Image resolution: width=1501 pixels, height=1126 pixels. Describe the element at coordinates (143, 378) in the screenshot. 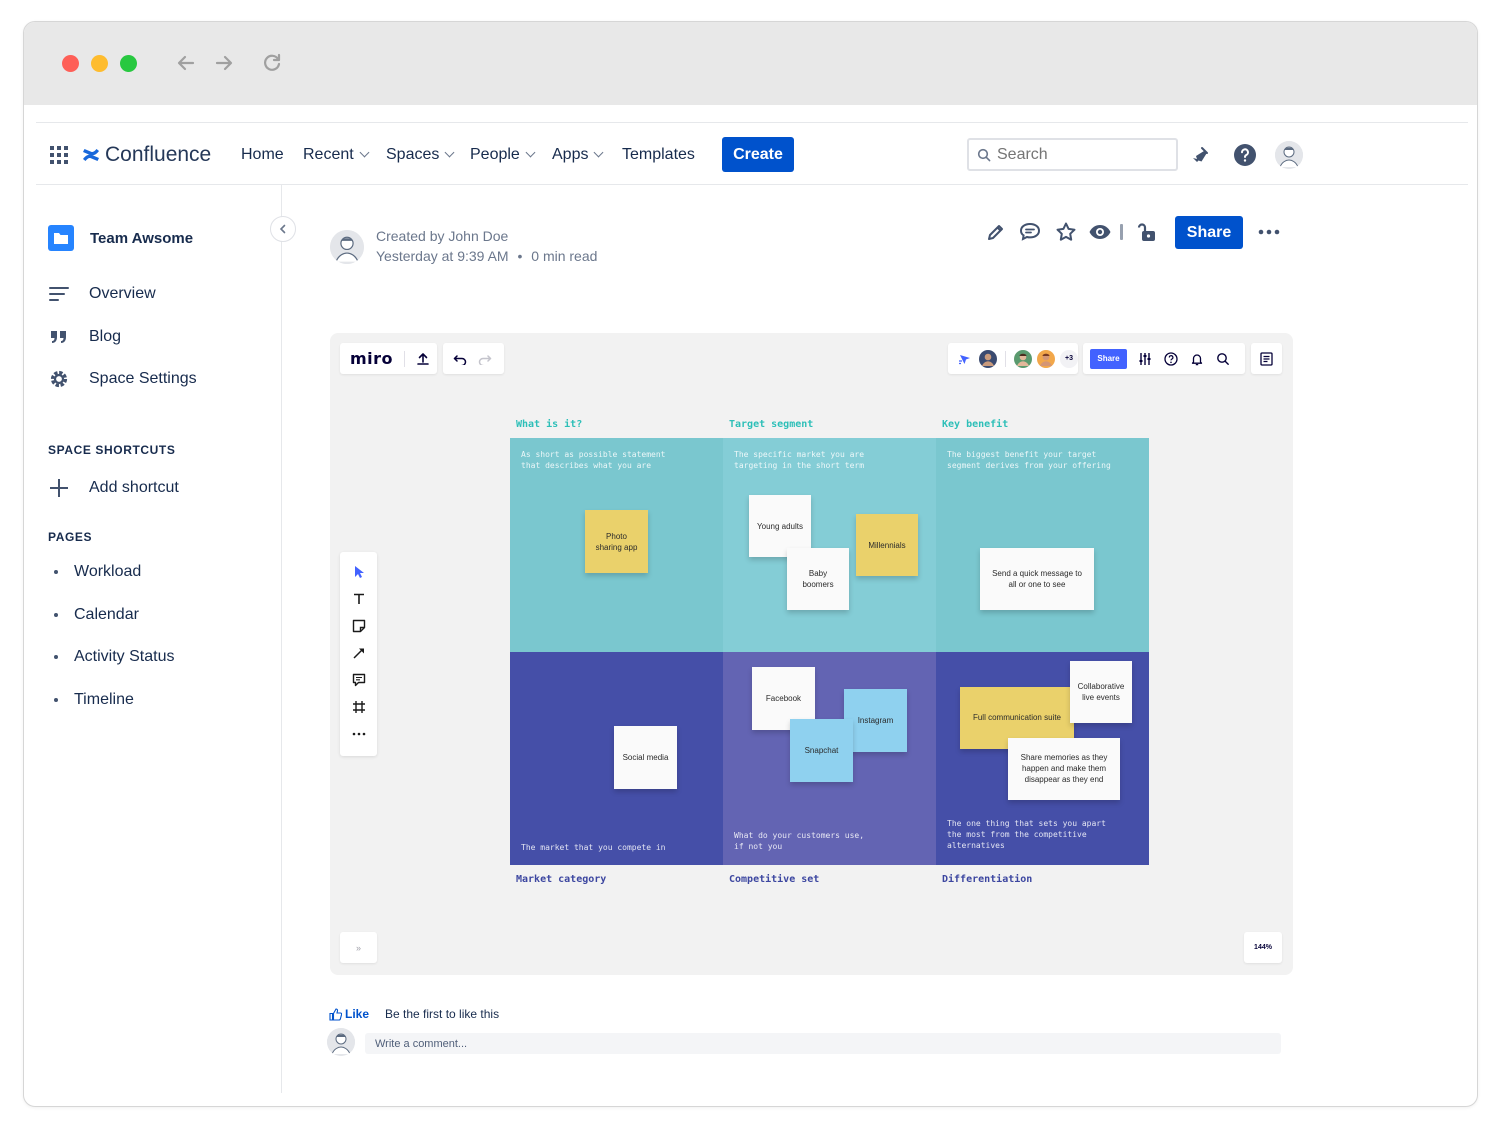

I see `sidebar-item-label: Space Settings` at that location.